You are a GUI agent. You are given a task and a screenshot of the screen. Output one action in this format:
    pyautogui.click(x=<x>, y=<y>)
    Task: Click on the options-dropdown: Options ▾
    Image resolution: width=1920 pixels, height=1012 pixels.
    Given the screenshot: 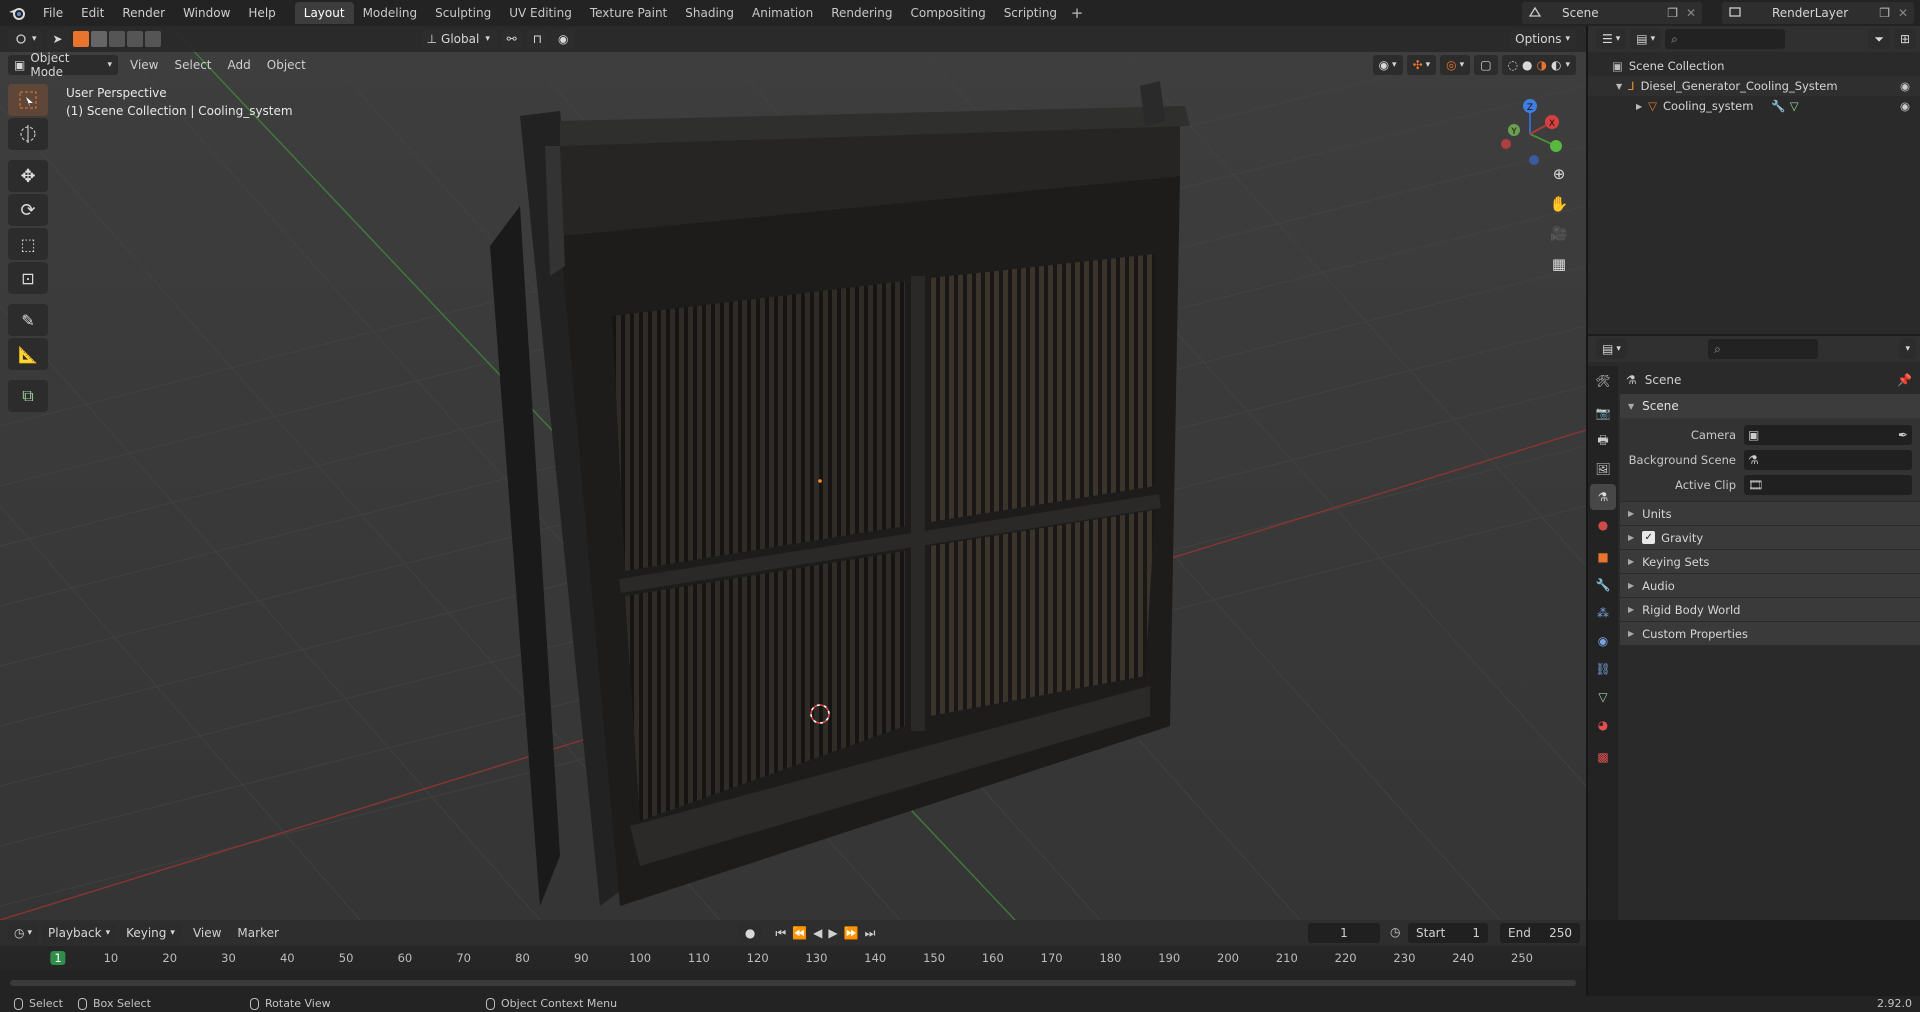 What is the action you would take?
    pyautogui.click(x=1542, y=39)
    